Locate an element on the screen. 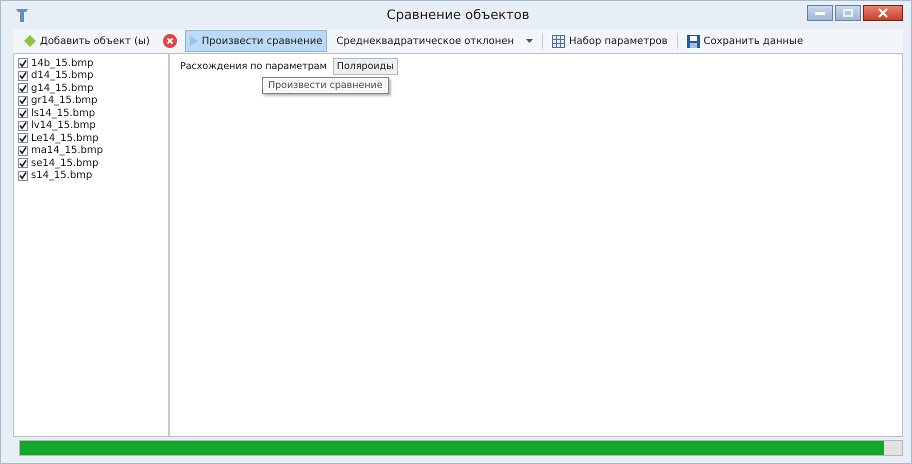  restore-icon is located at coordinates (848, 13).